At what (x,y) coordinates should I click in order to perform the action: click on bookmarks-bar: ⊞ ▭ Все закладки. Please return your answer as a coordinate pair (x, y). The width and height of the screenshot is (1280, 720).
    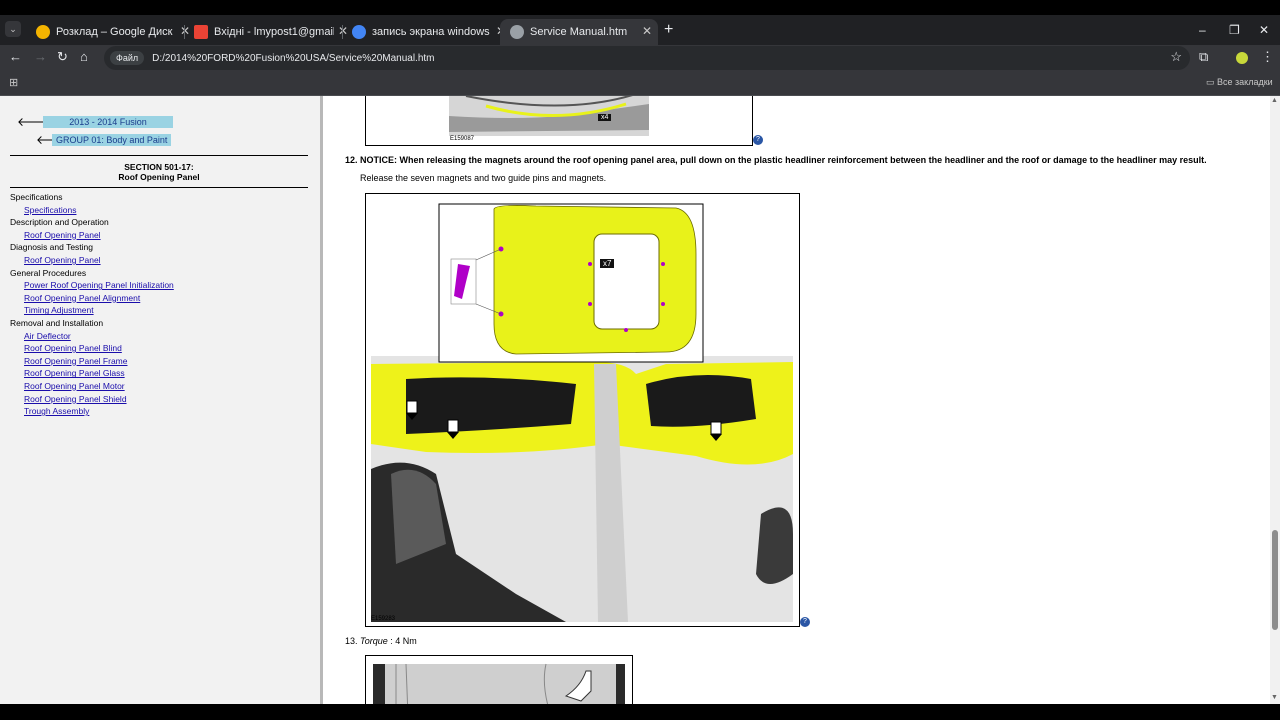
    Looking at the image, I should click on (640, 83).